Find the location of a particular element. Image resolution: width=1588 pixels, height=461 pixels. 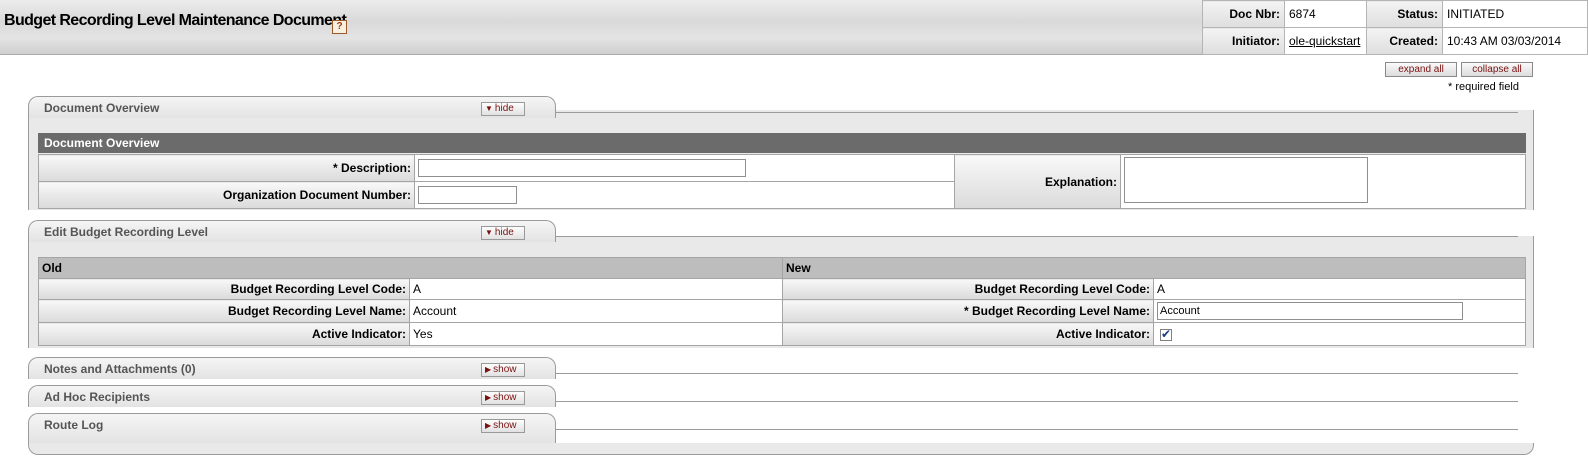

description-input is located at coordinates (582, 168).